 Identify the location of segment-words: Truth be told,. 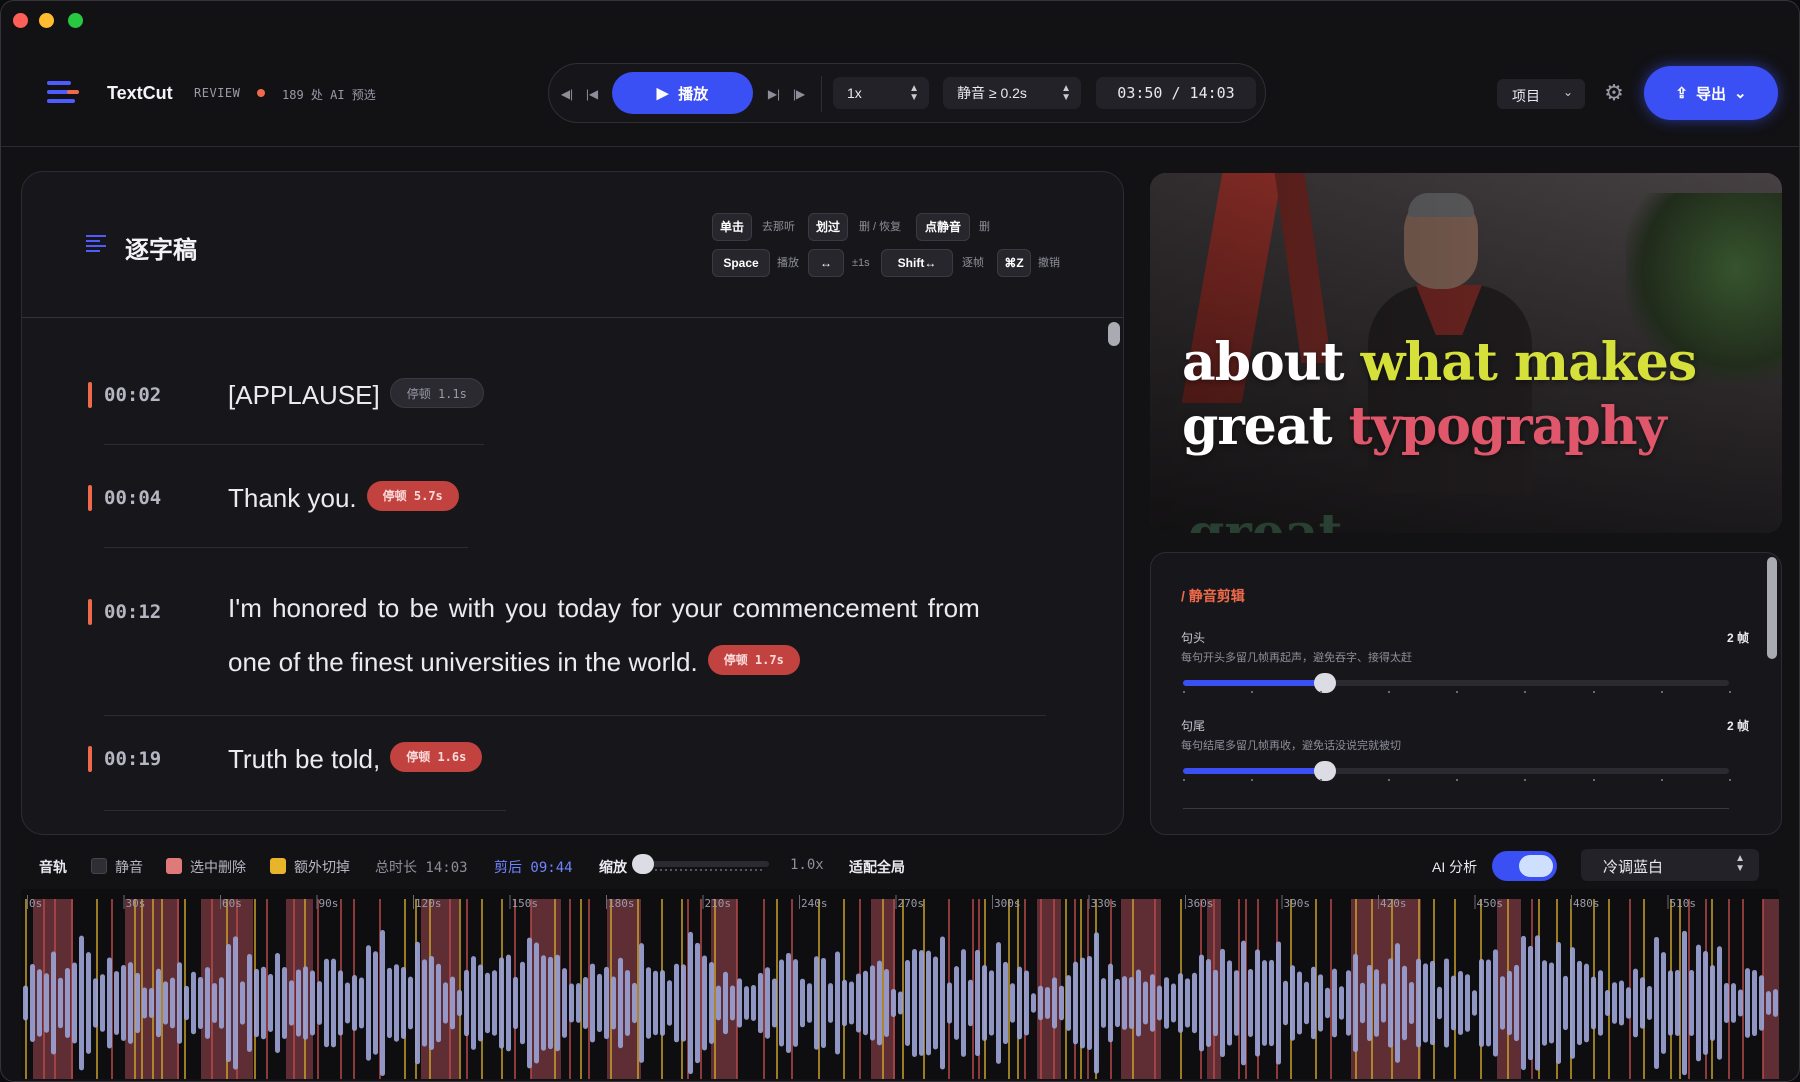
(304, 759).